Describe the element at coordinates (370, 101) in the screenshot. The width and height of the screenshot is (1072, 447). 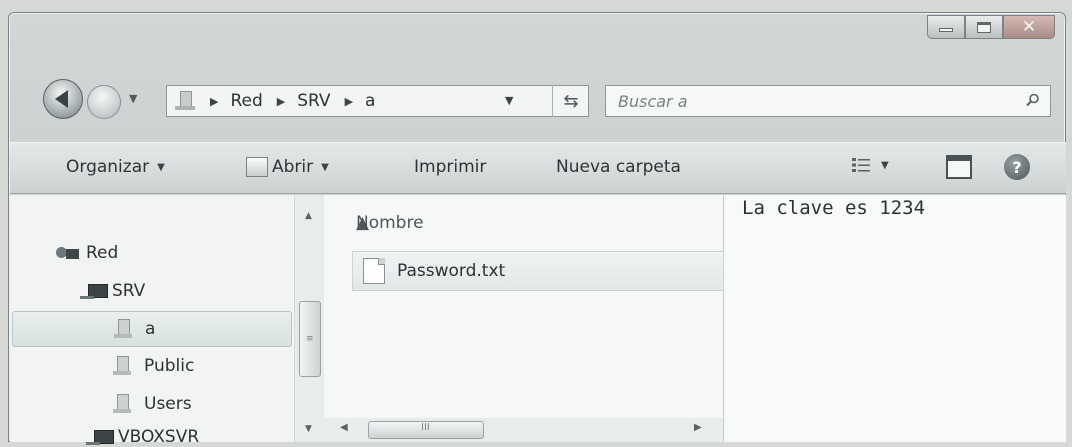
I see `breadcrumb-a: a` at that location.